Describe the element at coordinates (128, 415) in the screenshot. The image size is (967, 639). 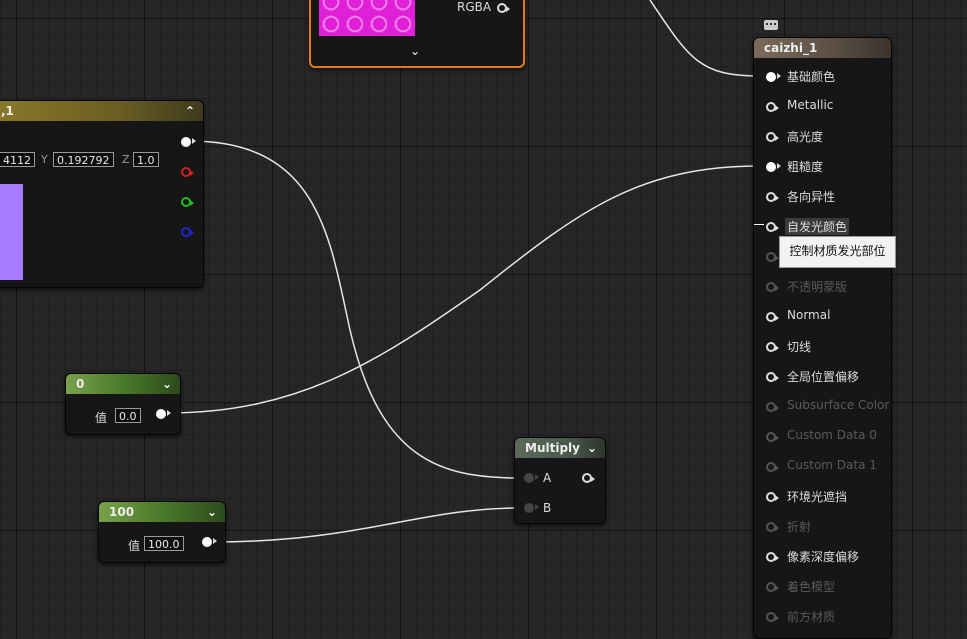
I see `value-field: 0.0` at that location.